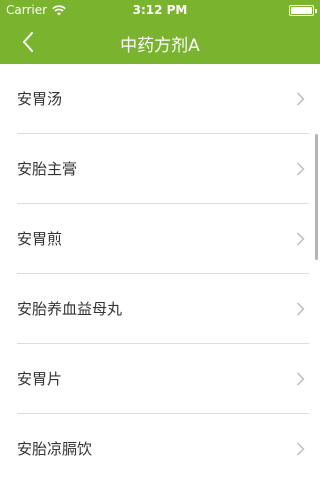 This screenshot has width=320, height=480. I want to click on list-item-label: 安胎养血益母丸, so click(70, 309).